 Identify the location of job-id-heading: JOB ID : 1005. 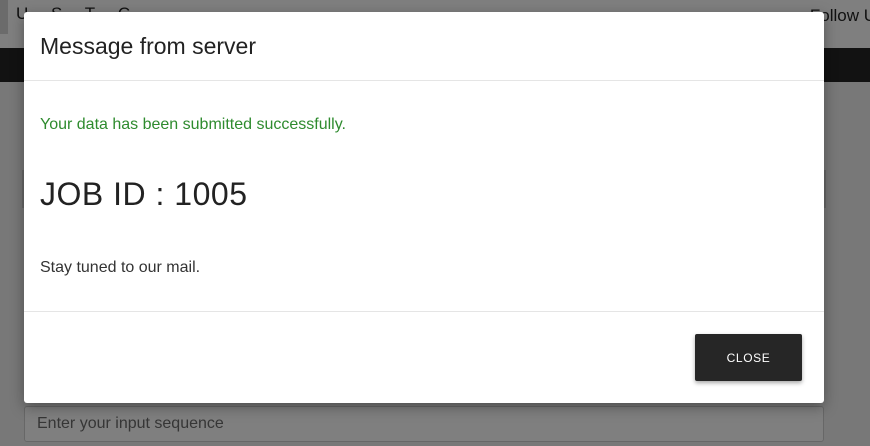
(144, 194).